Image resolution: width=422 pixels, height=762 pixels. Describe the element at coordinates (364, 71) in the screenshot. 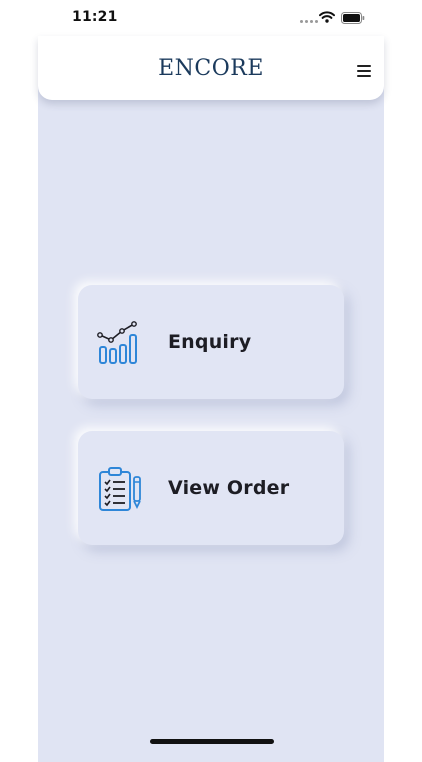

I see `hamburger-menu-icon` at that location.